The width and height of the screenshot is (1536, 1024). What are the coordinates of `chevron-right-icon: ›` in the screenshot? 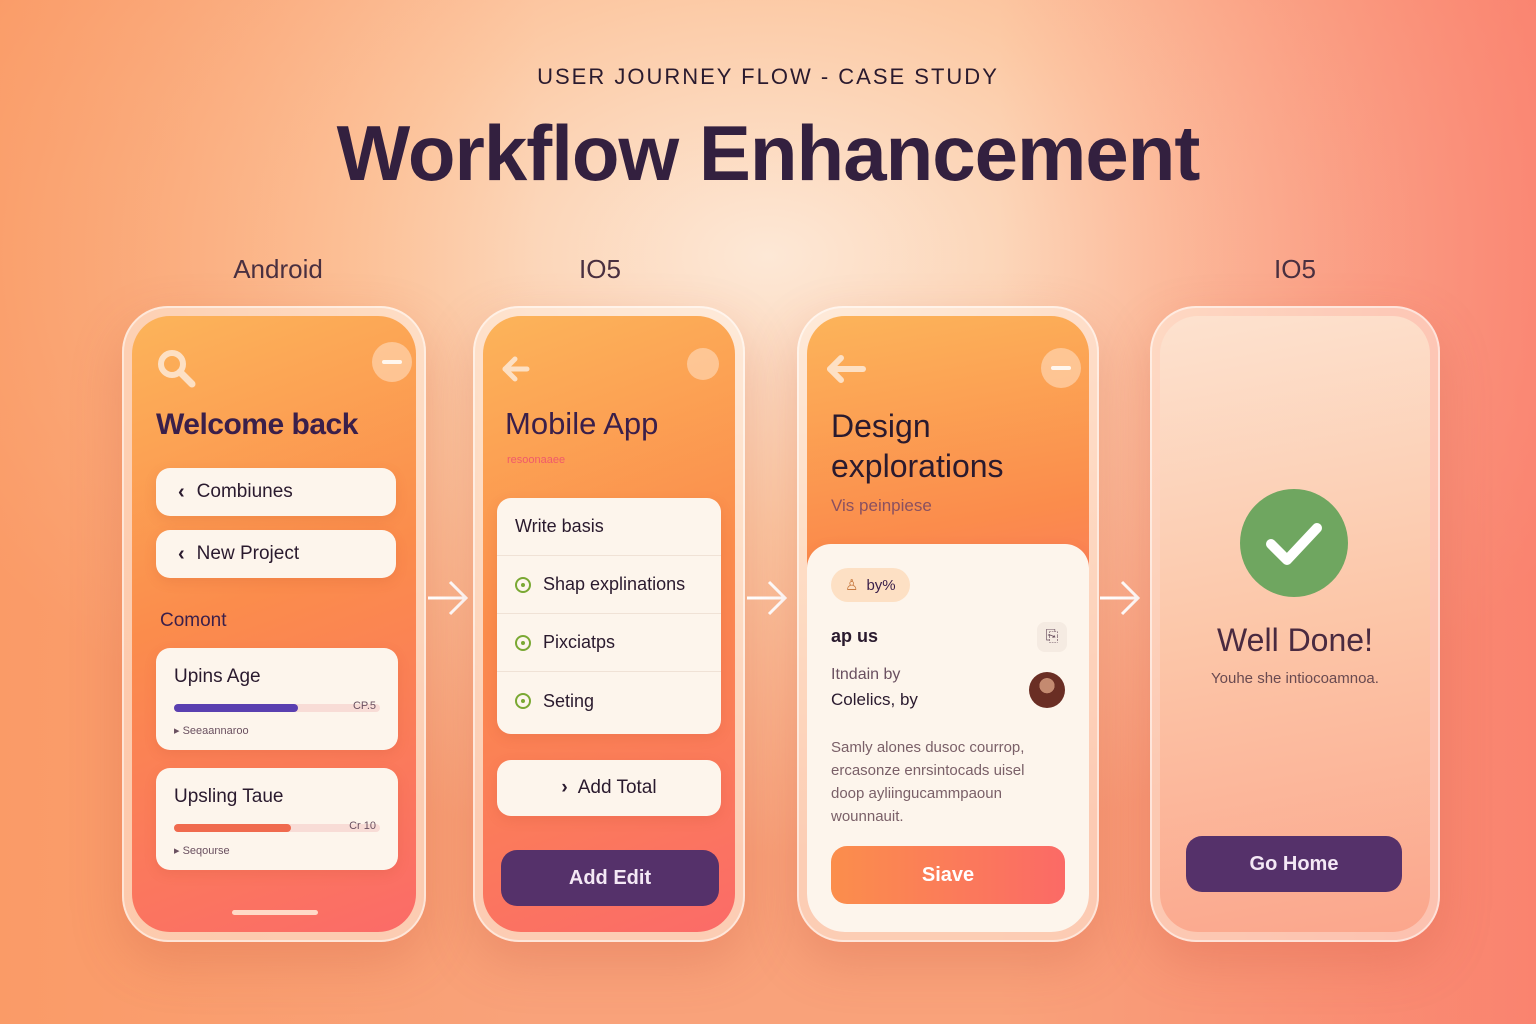 It's located at (564, 787).